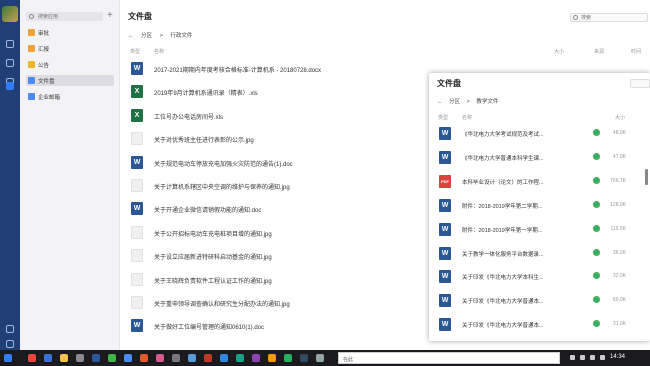 The image size is (650, 366). Describe the element at coordinates (602, 357) in the screenshot. I see `tray-ime-icon` at that location.